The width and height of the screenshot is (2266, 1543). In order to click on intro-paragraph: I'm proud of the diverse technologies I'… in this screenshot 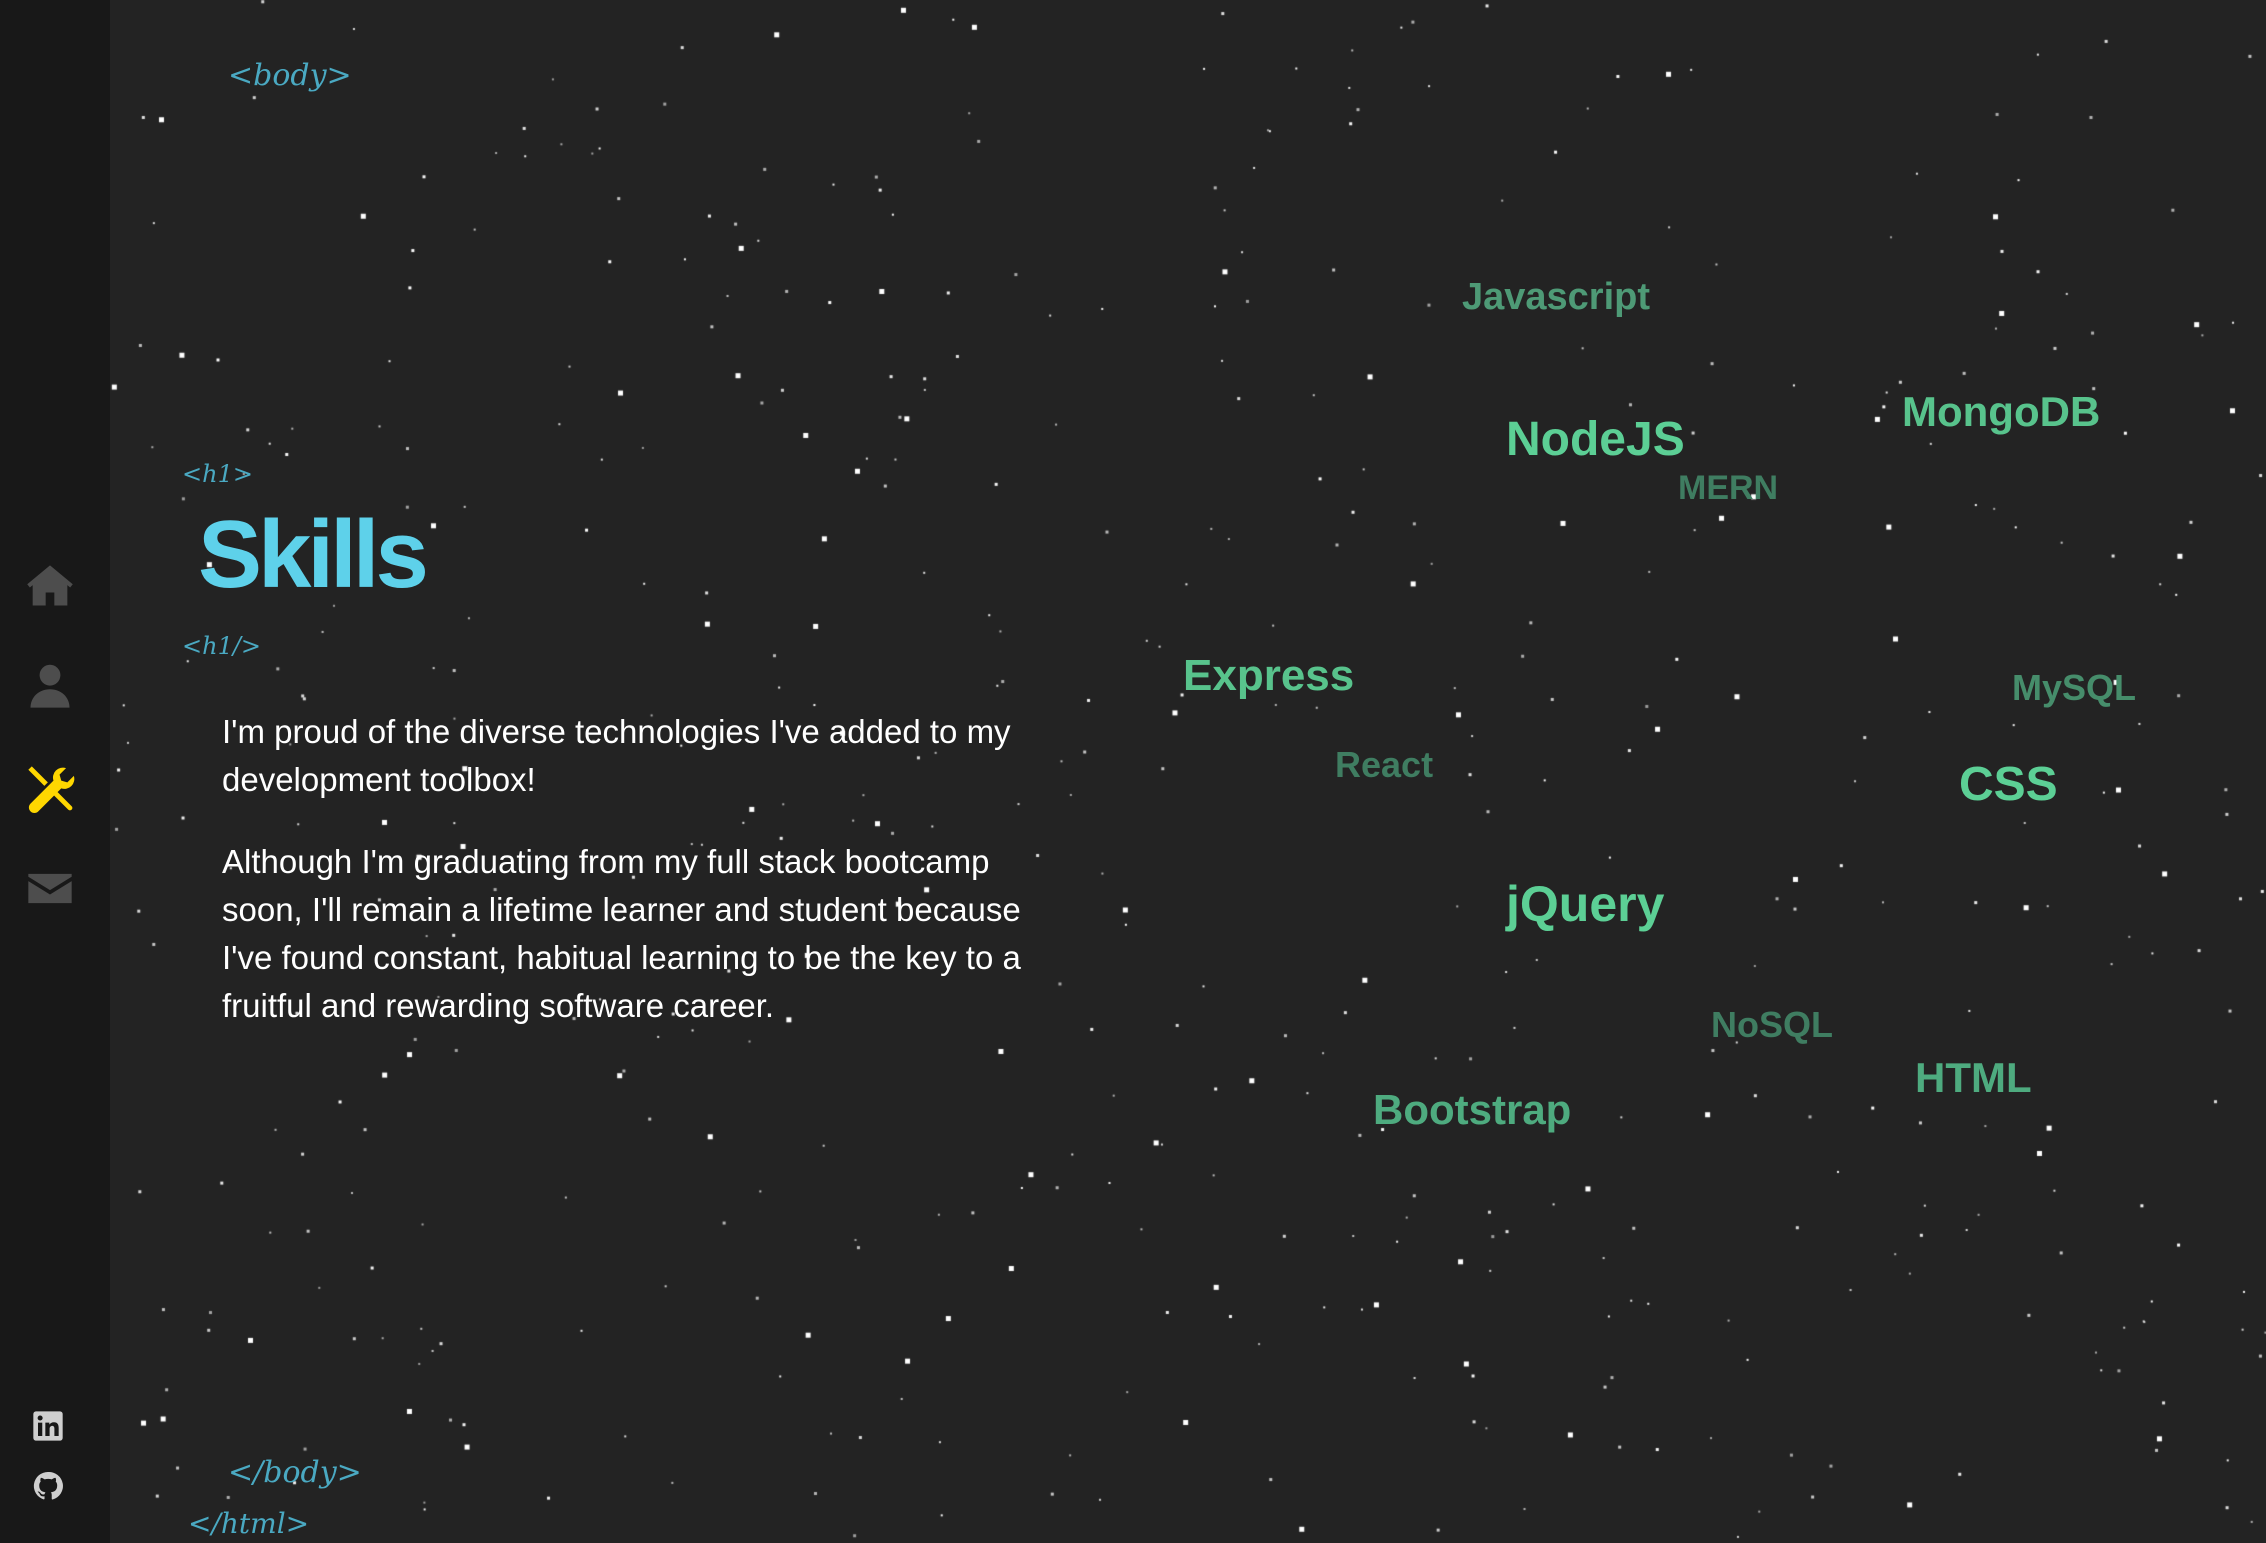, I will do `click(616, 755)`.